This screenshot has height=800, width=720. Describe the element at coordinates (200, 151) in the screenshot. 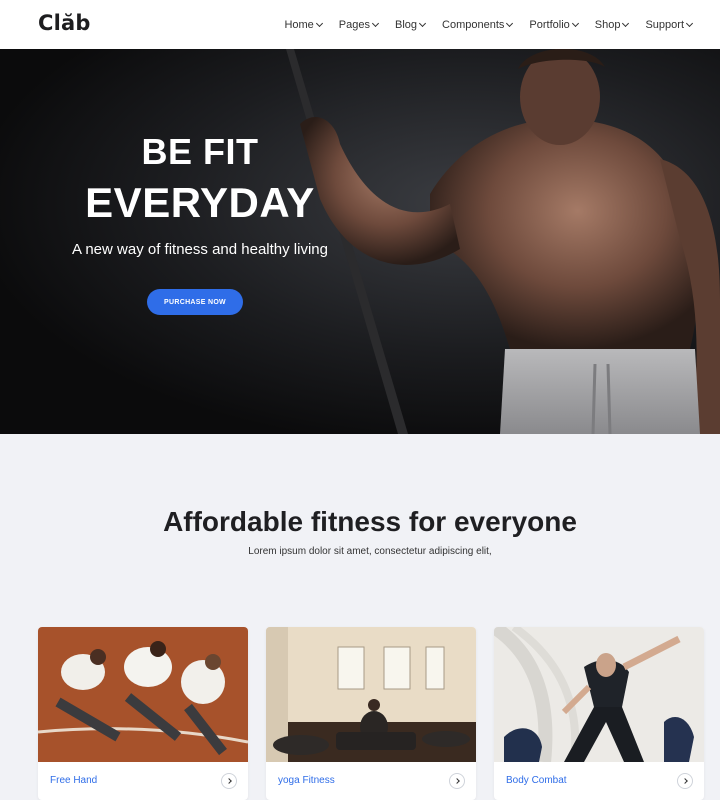

I see `hero-title-line1: BE FIT` at that location.